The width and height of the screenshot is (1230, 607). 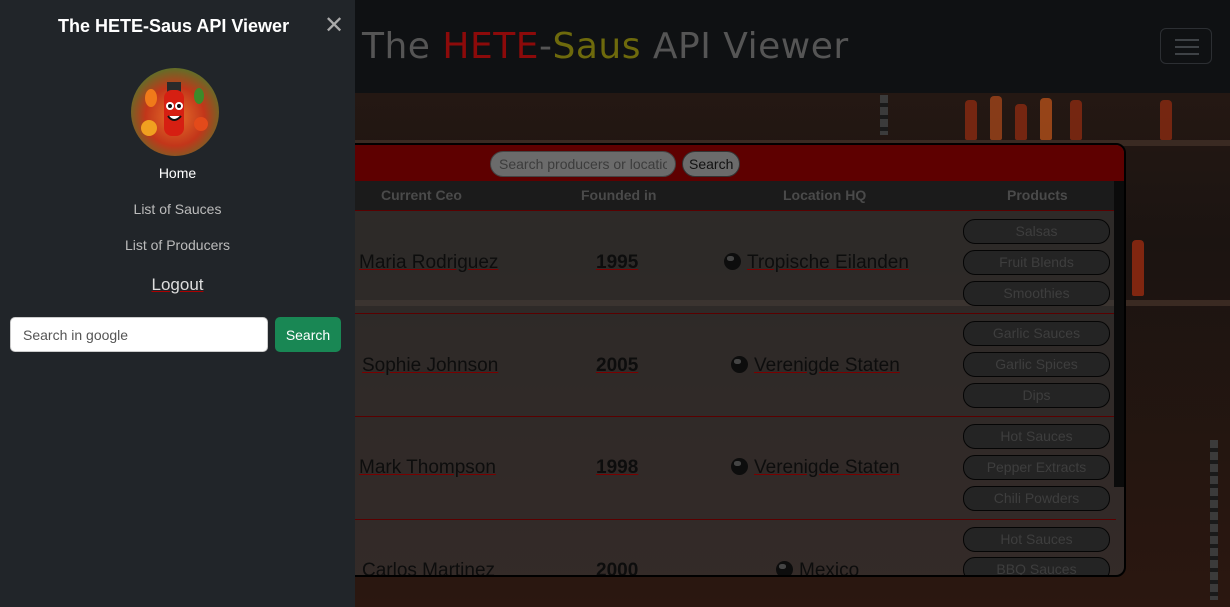 What do you see at coordinates (1186, 46) in the screenshot?
I see `navbar-toggler-button` at bounding box center [1186, 46].